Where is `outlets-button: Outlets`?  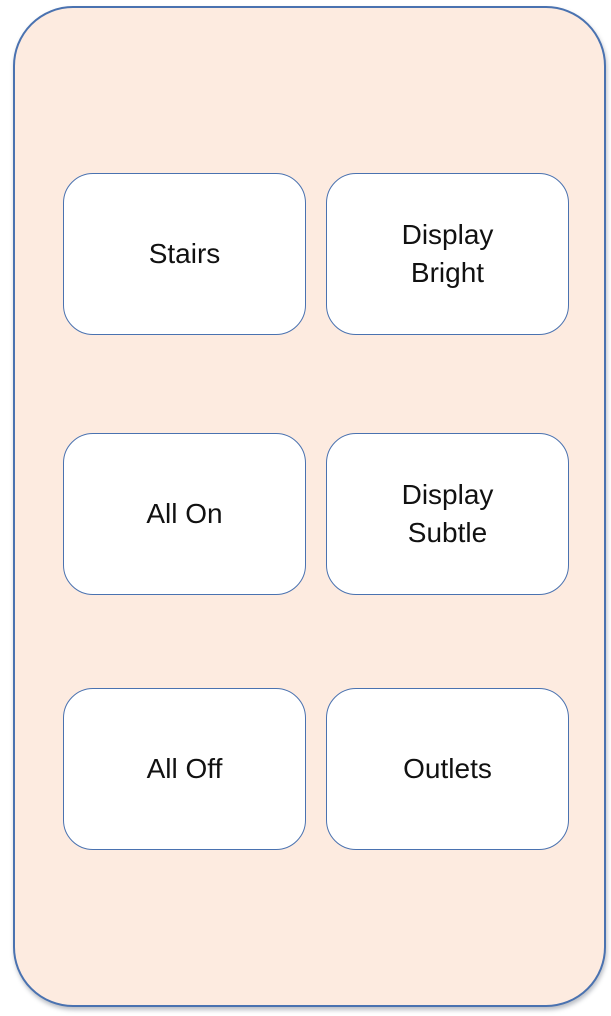 outlets-button: Outlets is located at coordinates (447, 769).